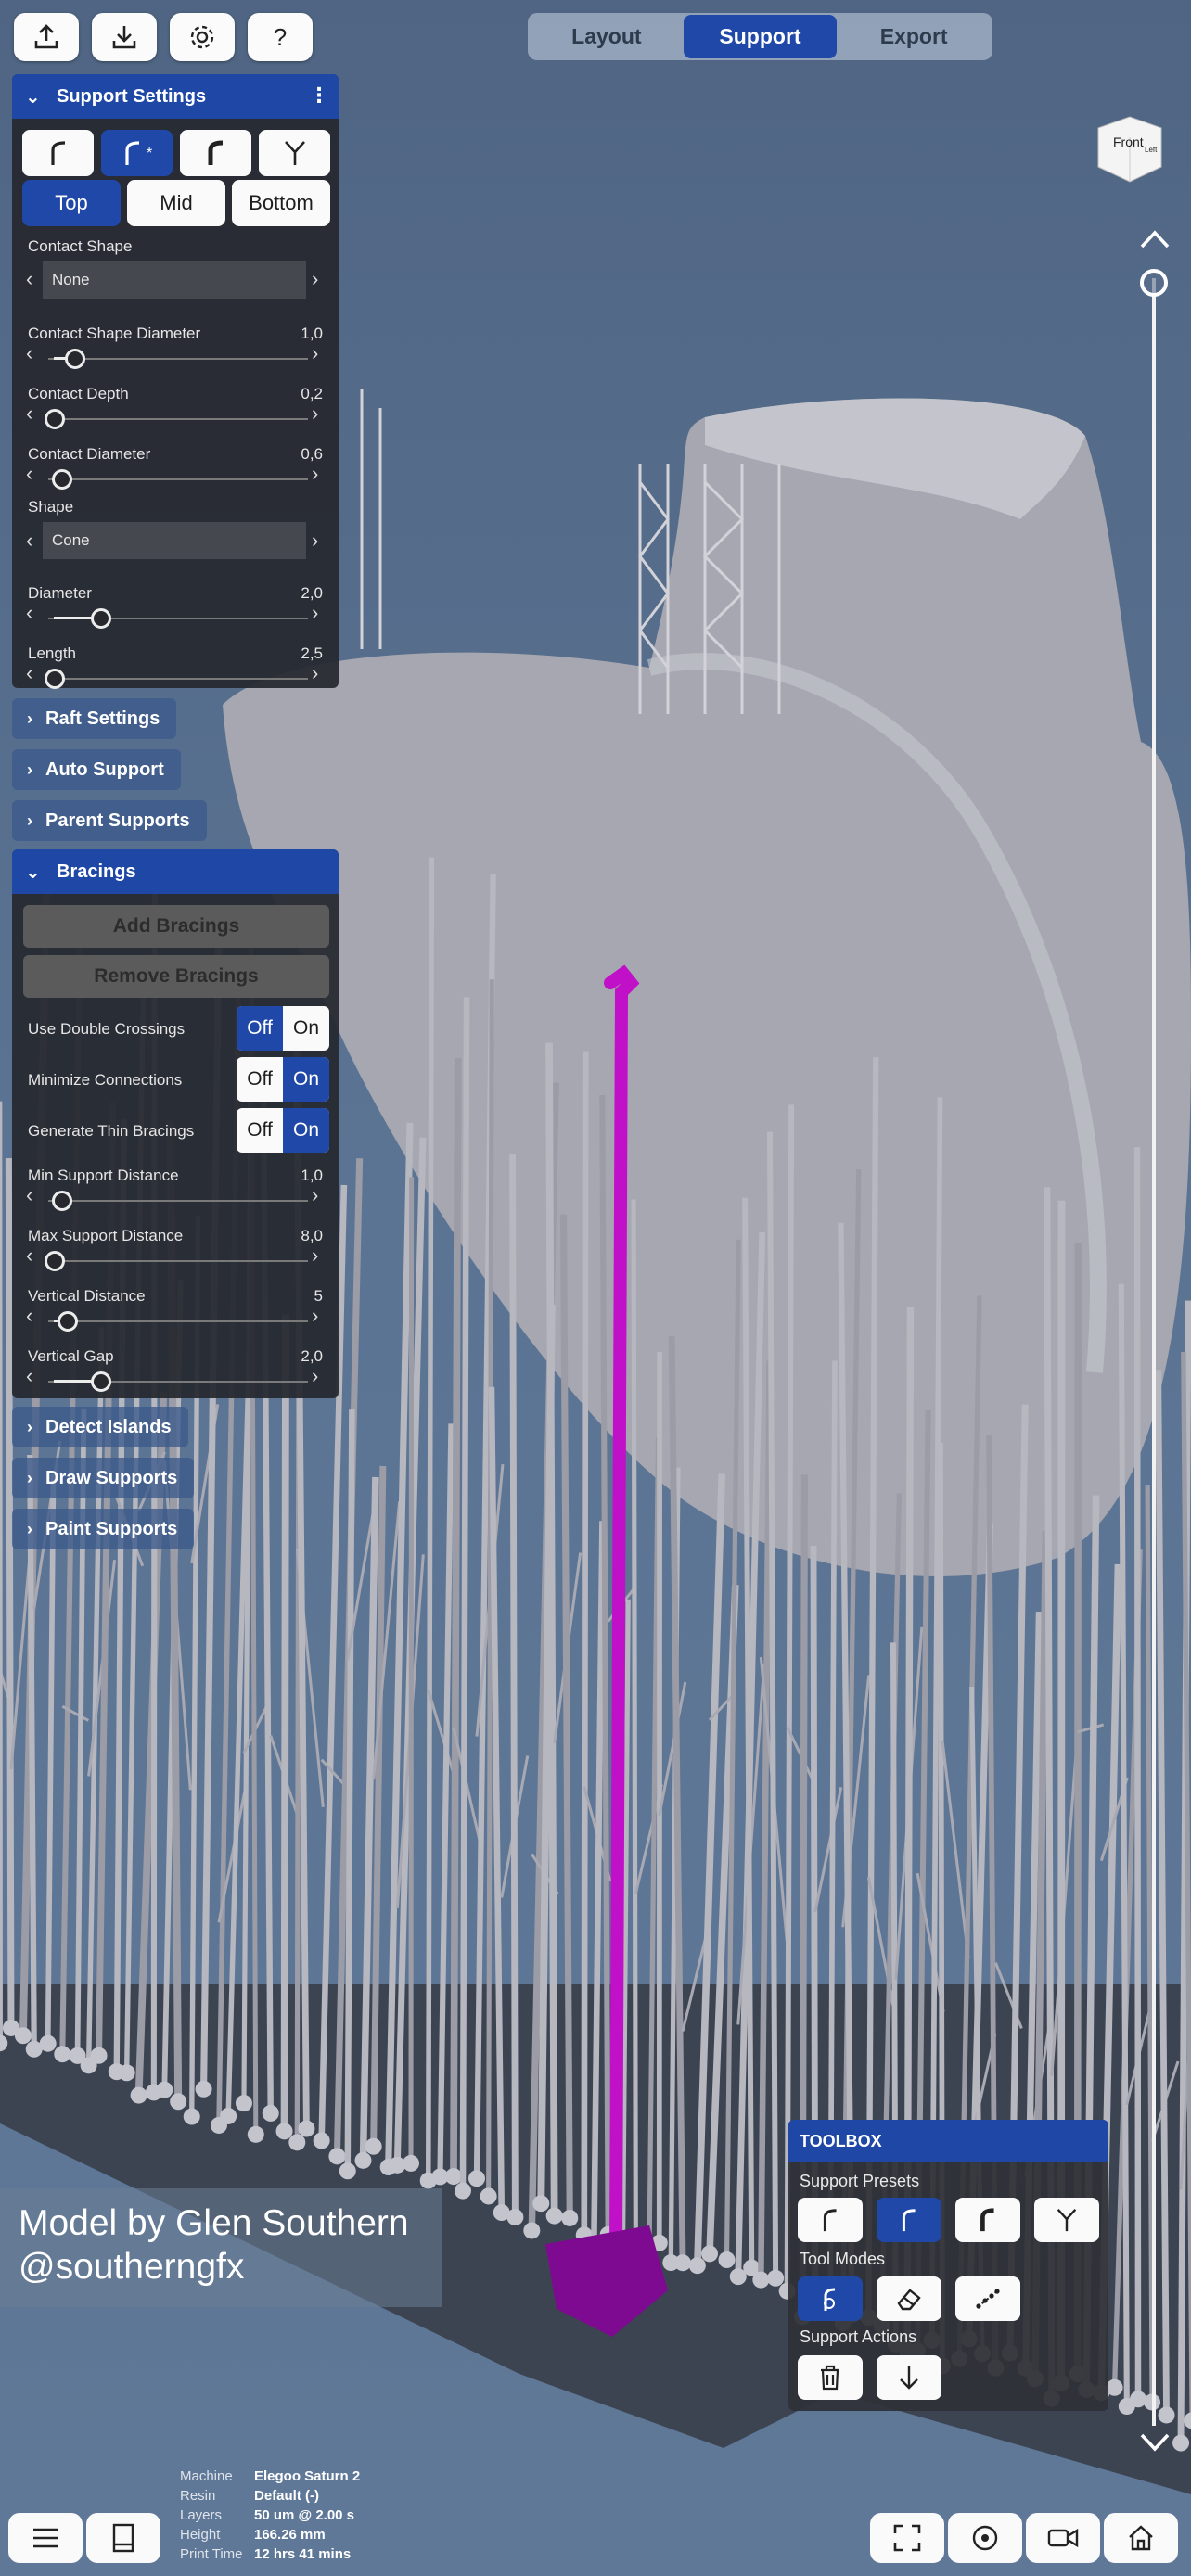 The image size is (1191, 2576). What do you see at coordinates (111, 1478) in the screenshot?
I see `draw-supports-title: Draw Supports` at bounding box center [111, 1478].